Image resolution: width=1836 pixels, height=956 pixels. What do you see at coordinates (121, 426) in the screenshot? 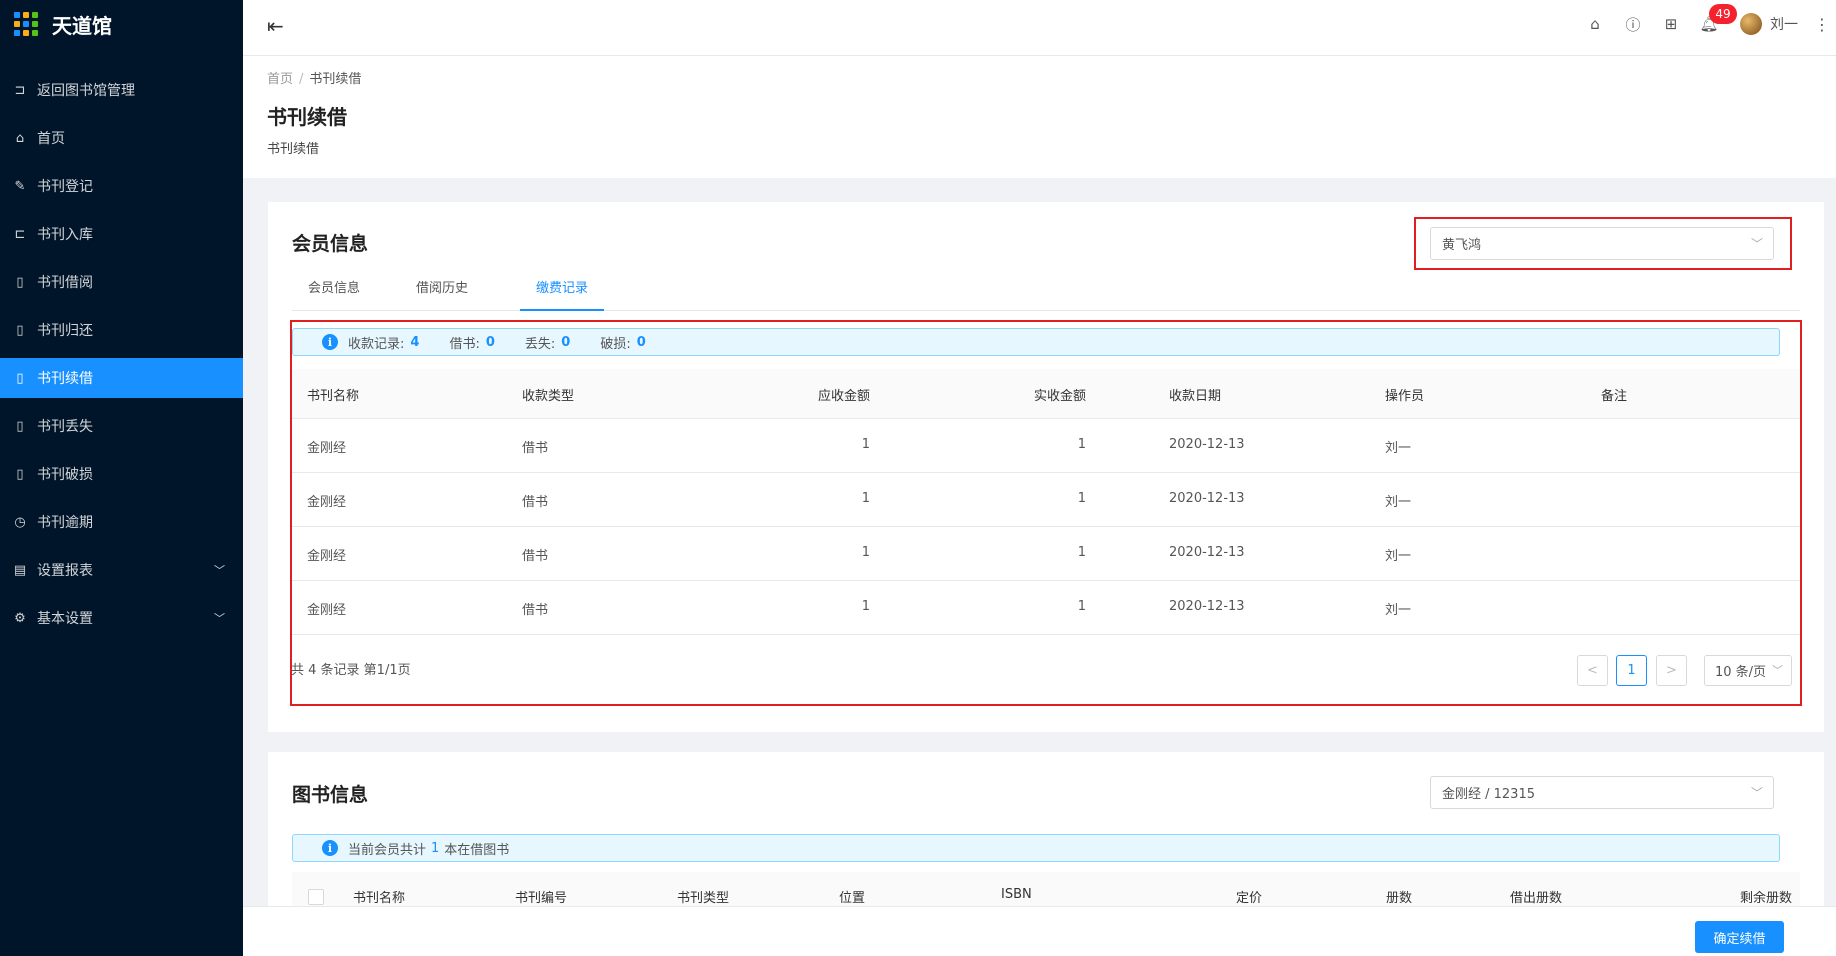
I see `sidebar-item: ▯ 书刊丢失` at bounding box center [121, 426].